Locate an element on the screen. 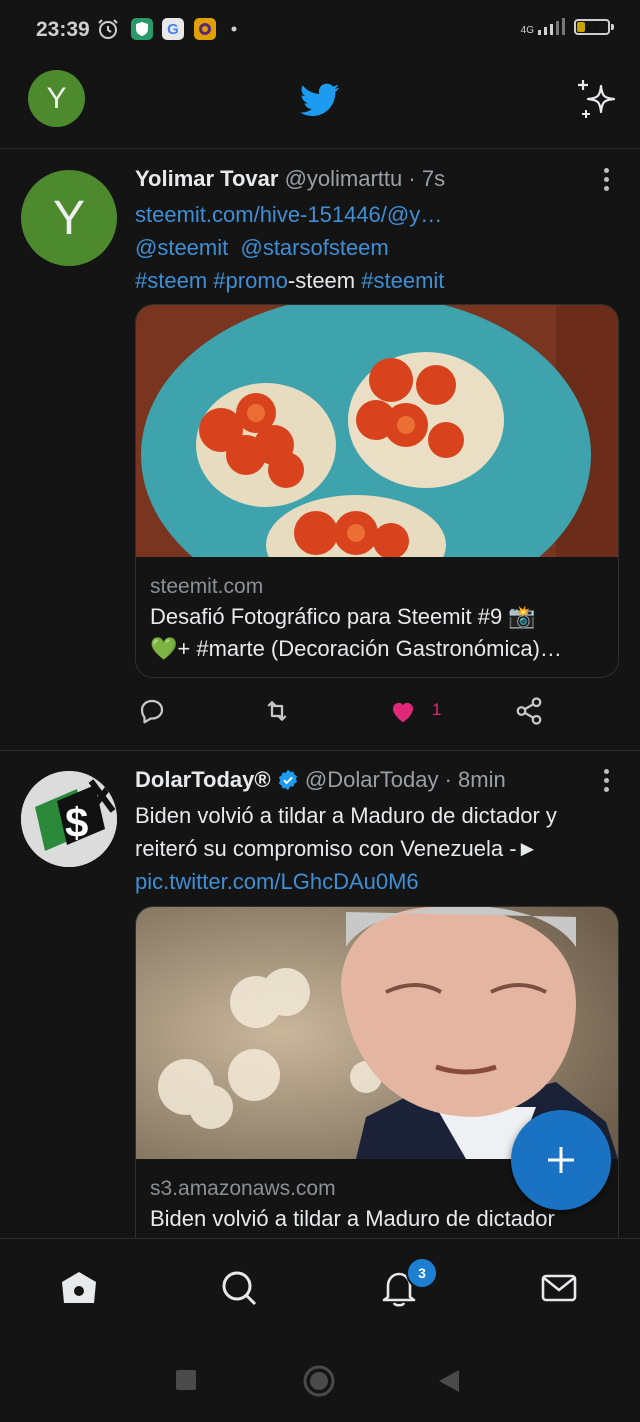  mention-link: @starsofsteem is located at coordinates (314, 247).